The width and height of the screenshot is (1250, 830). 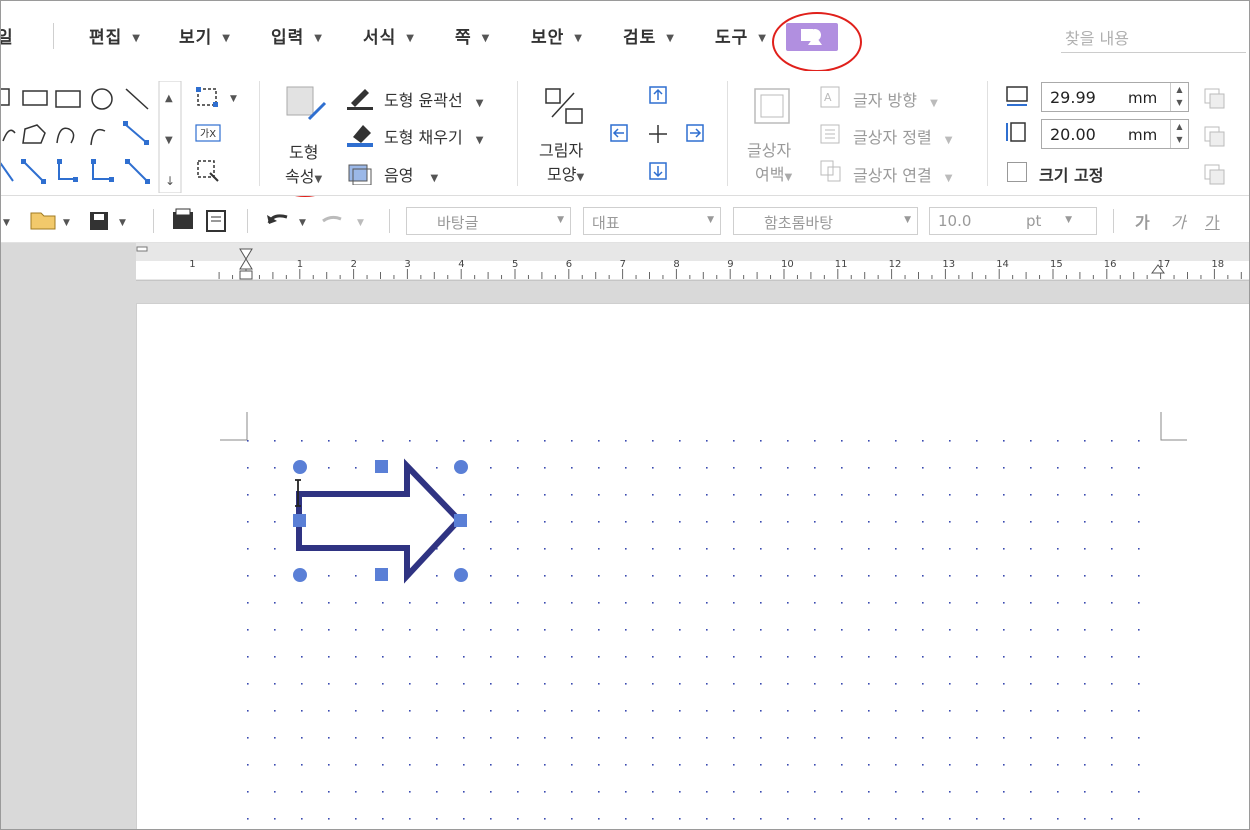 What do you see at coordinates (692, 262) in the screenshot?
I see `horizontal-ruler: 1 1 2 3 4 5 6 7 8 9 10 11 12 13 14 15 16 17 18` at bounding box center [692, 262].